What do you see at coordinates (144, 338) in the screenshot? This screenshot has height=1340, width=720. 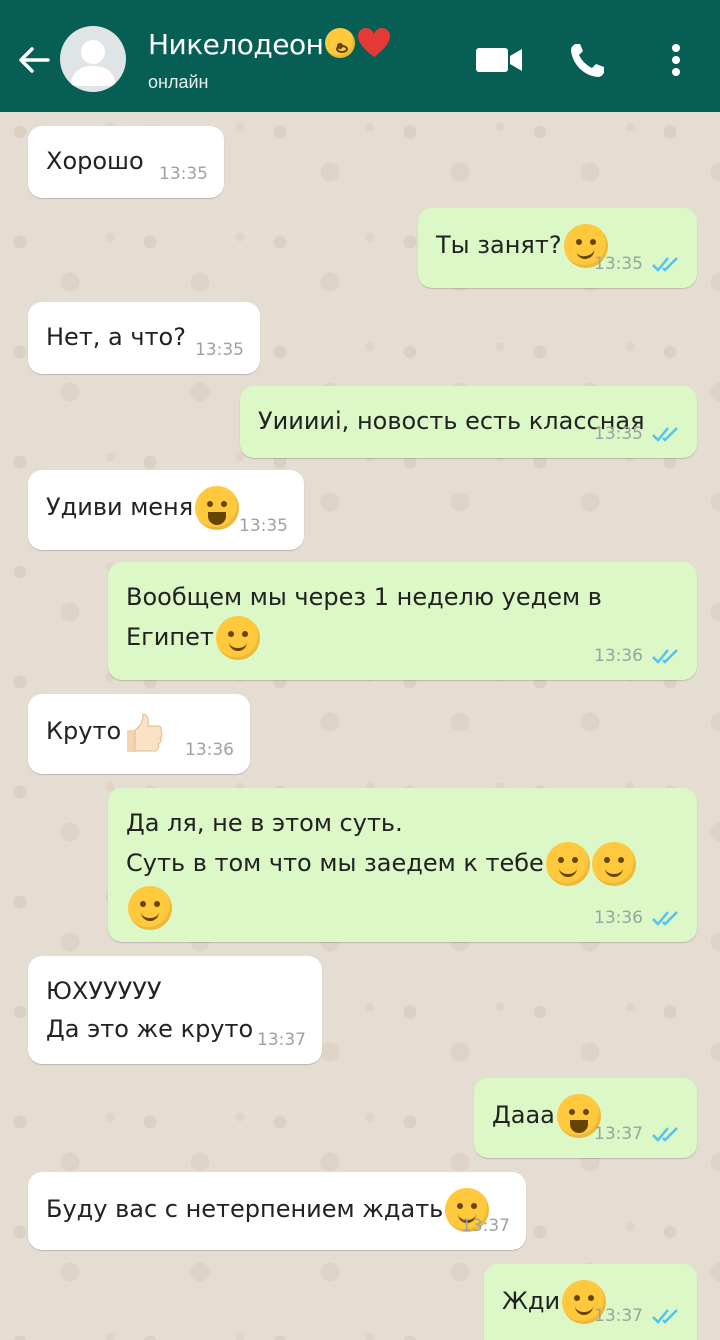 I see `message-incoming: Нет, а что? 13:35` at bounding box center [144, 338].